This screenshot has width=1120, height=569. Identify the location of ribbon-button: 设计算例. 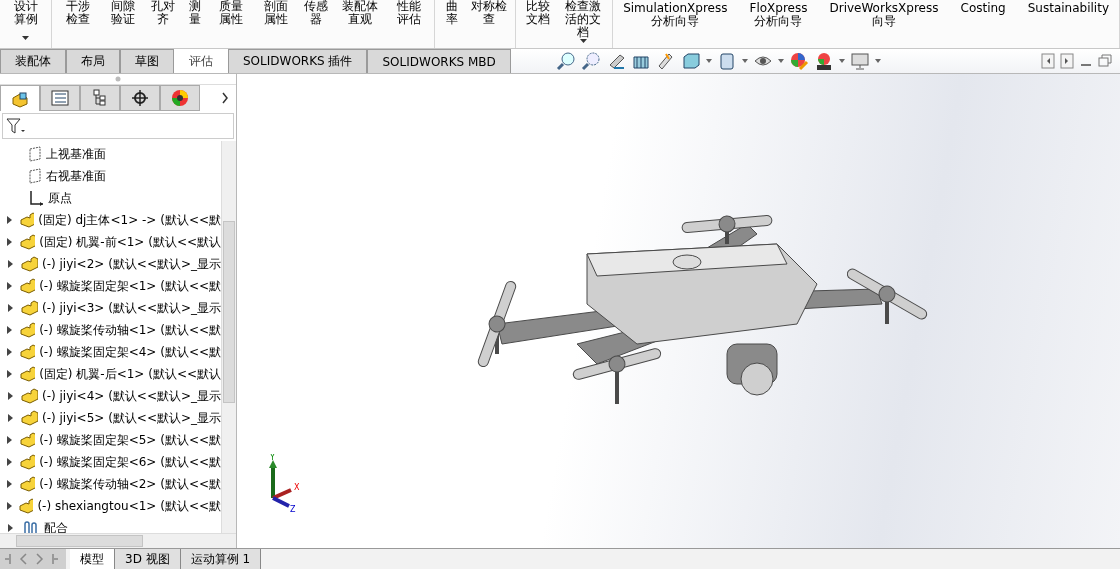
(26, 23).